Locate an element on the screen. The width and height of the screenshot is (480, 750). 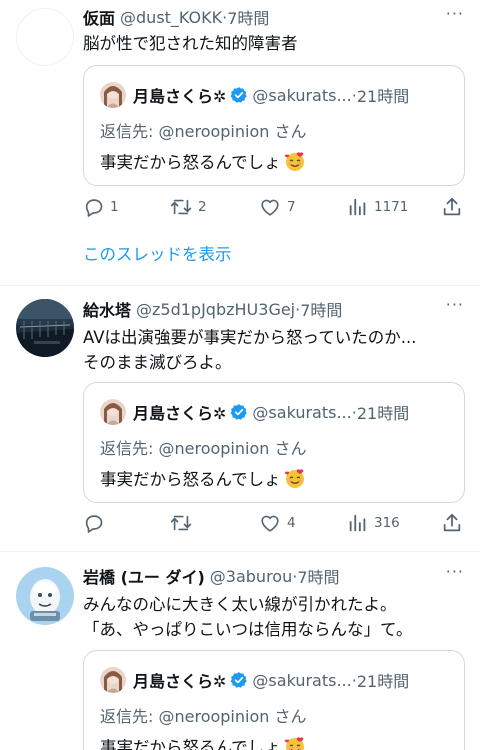
like-count: 4 is located at coordinates (291, 523).